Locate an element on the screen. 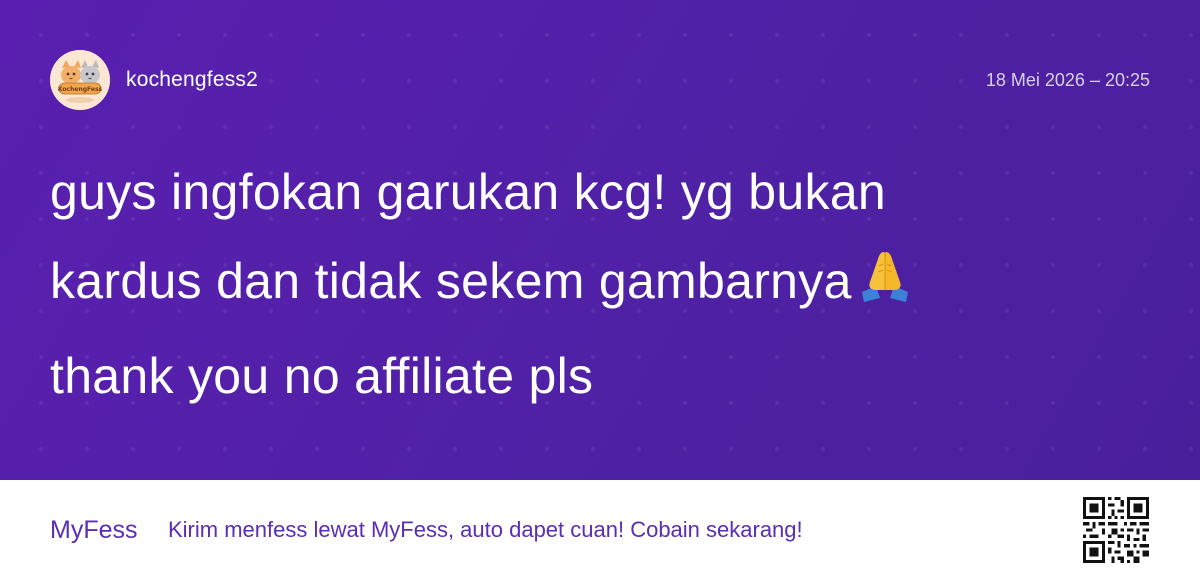 This screenshot has width=1200, height=580. qr-code-icon is located at coordinates (1116, 530).